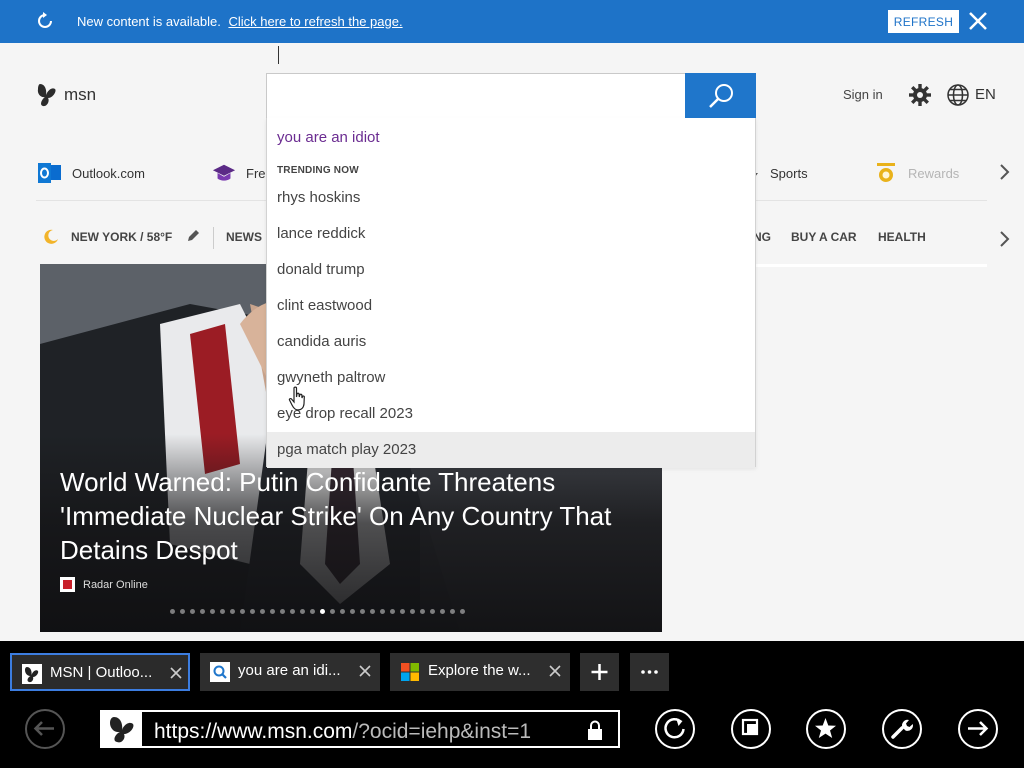 This screenshot has width=1024, height=768. I want to click on site-icon, so click(122, 729).